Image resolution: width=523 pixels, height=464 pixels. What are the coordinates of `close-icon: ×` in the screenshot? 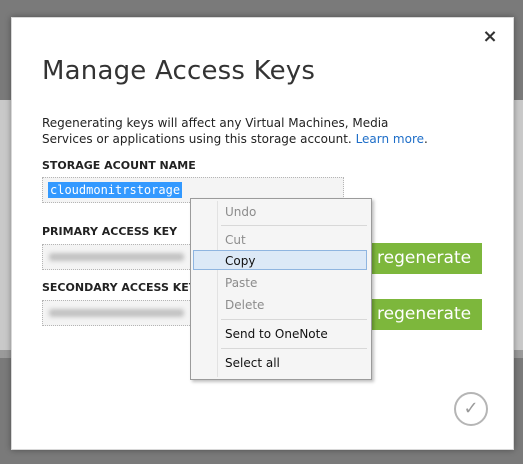 It's located at (490, 37).